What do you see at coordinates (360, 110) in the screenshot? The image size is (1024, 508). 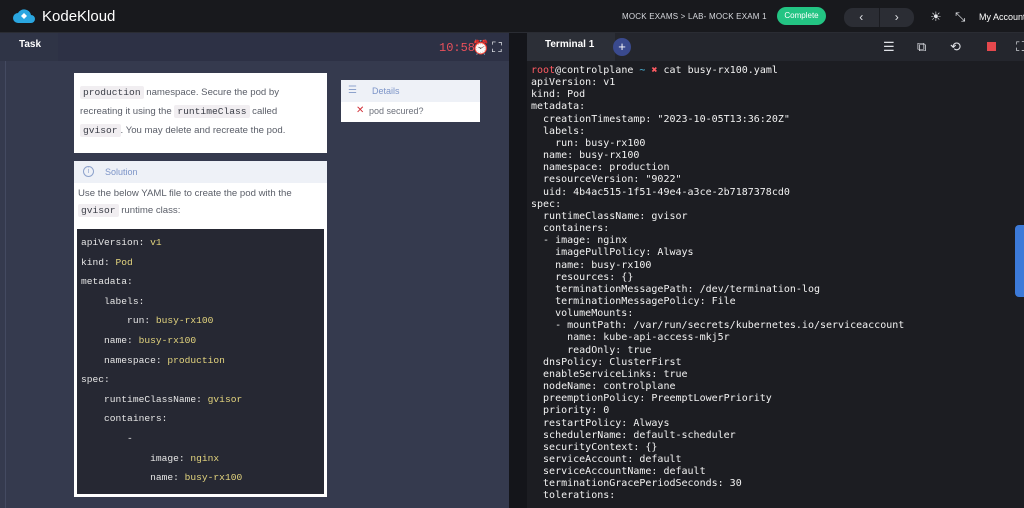 I see `fail-x-icon: ✕` at bounding box center [360, 110].